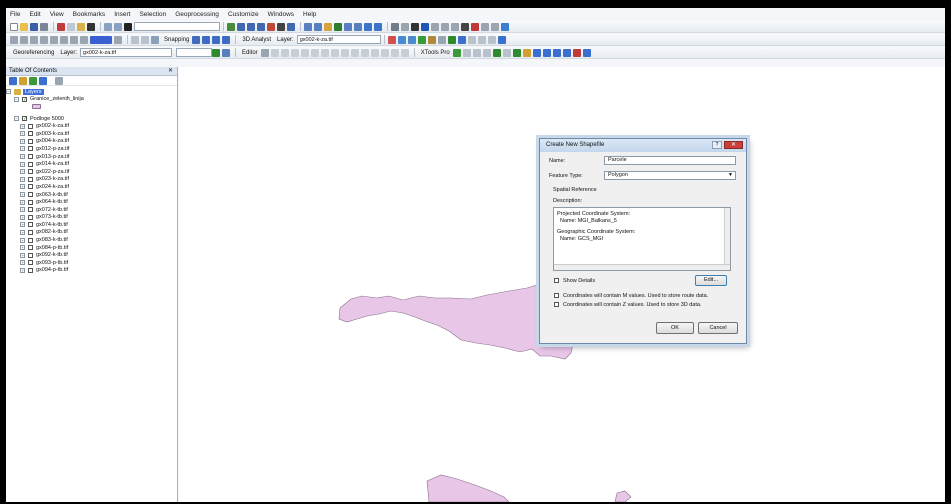 This screenshot has height=504, width=951. I want to click on raster-layer-label: gx063-k-tb.tif, so click(52, 195).